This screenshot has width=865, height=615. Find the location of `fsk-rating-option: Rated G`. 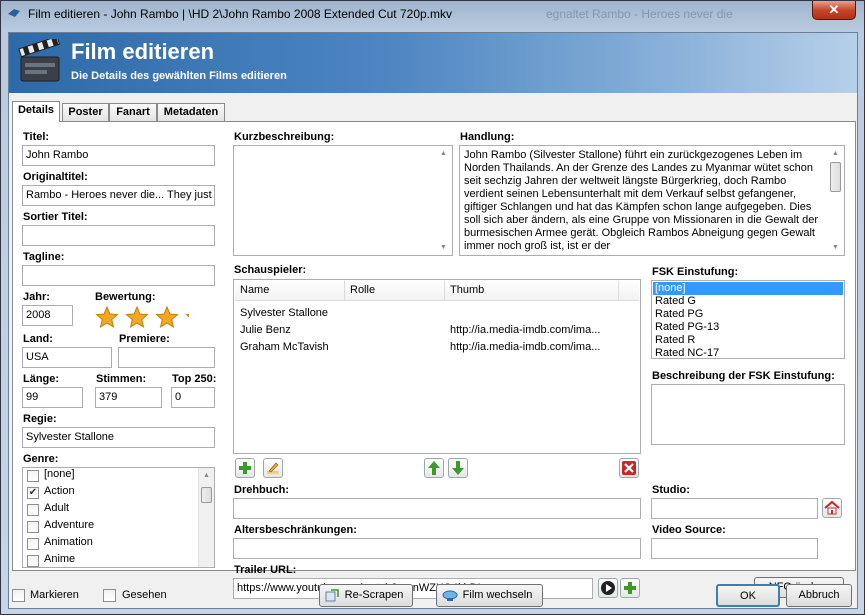

fsk-rating-option: Rated G is located at coordinates (748, 301).